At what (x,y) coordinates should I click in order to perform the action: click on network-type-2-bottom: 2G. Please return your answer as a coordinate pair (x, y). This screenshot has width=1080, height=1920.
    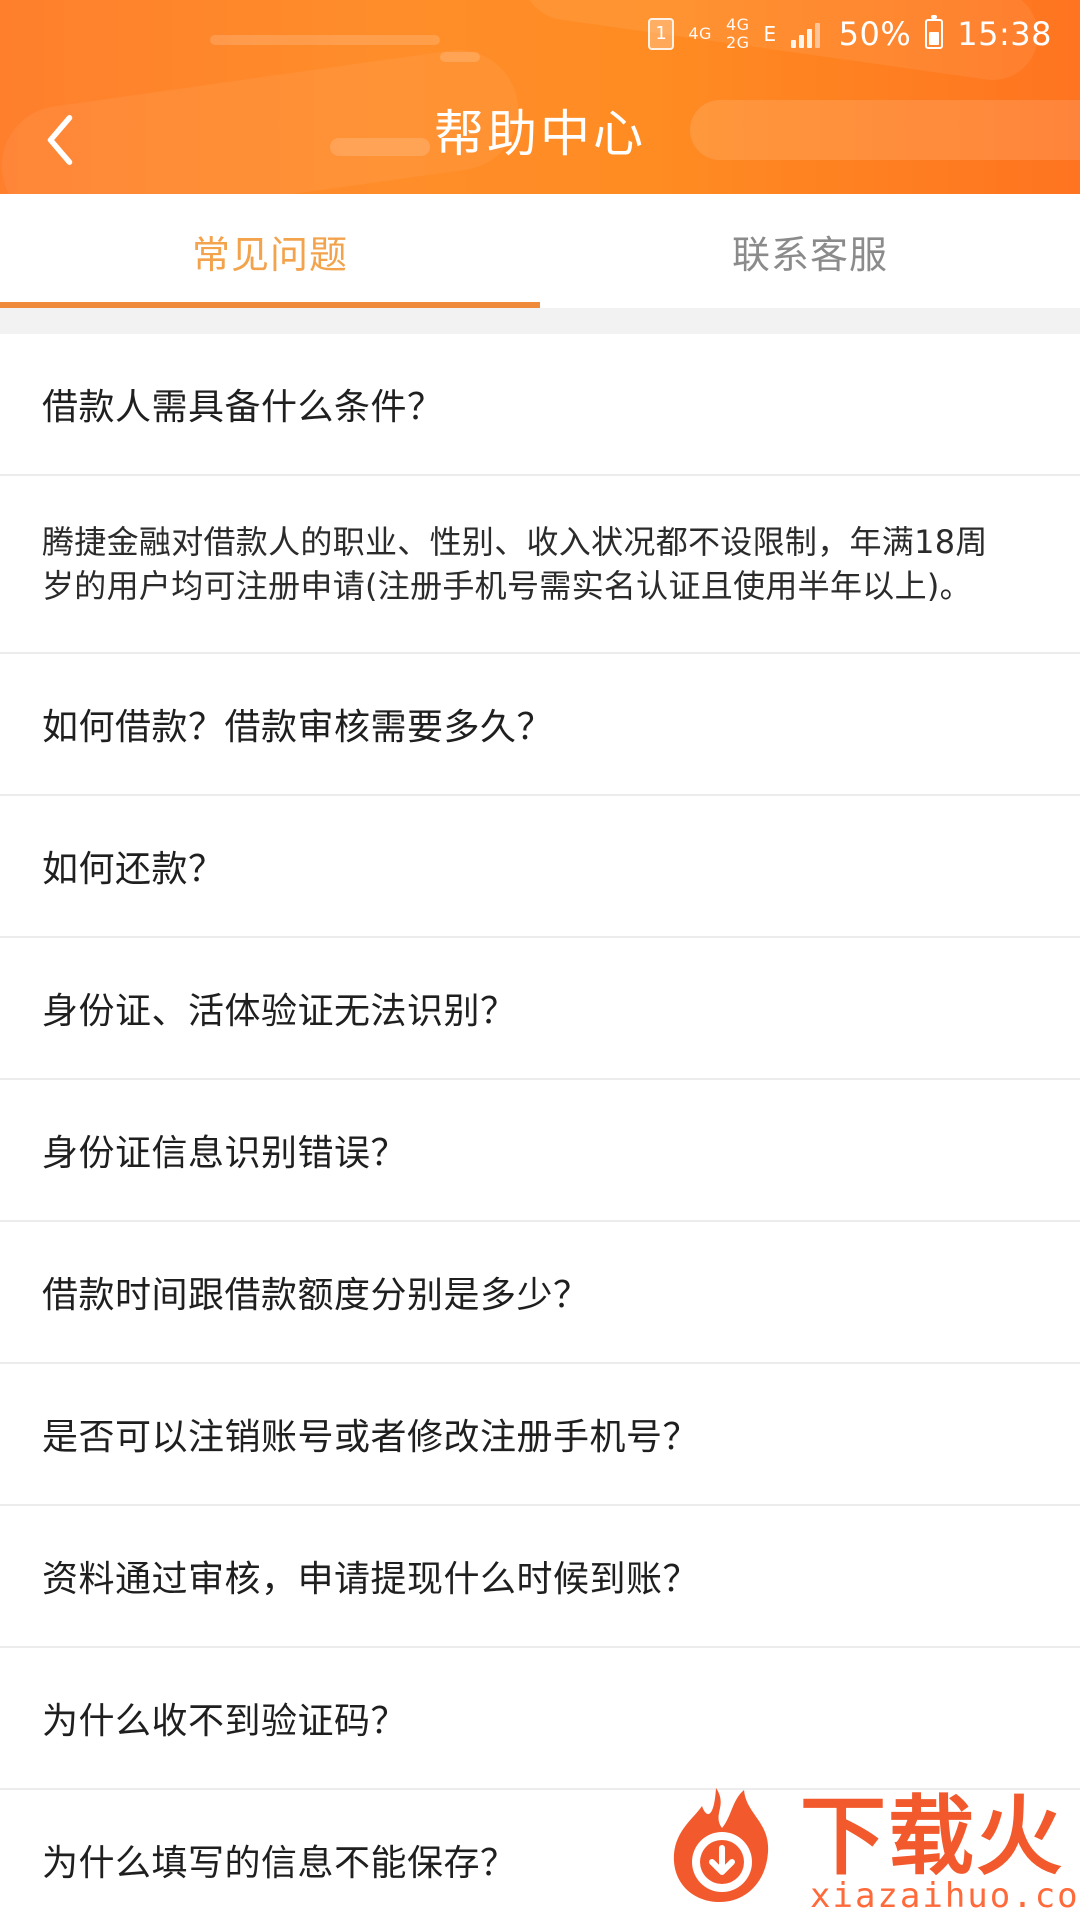
    Looking at the image, I should click on (737, 42).